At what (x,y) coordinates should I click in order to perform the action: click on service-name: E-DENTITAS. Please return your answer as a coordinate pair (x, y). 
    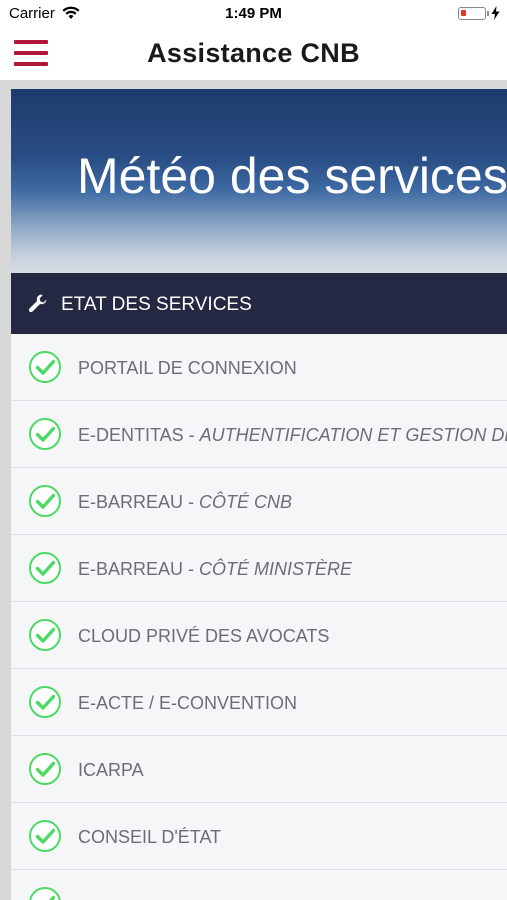
    Looking at the image, I should click on (131, 435).